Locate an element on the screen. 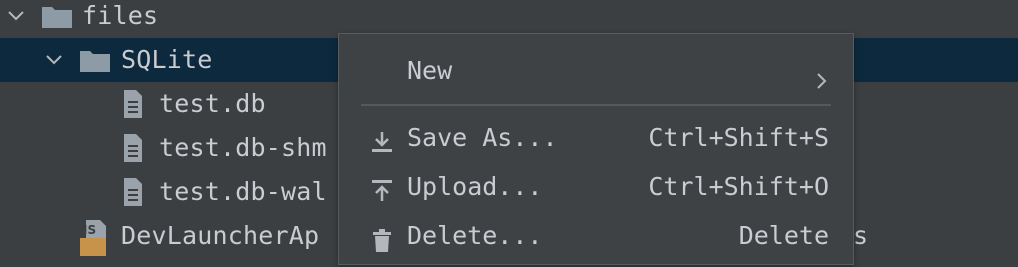 The width and height of the screenshot is (1018, 267). tree-item-label-overflow: s is located at coordinates (861, 235).